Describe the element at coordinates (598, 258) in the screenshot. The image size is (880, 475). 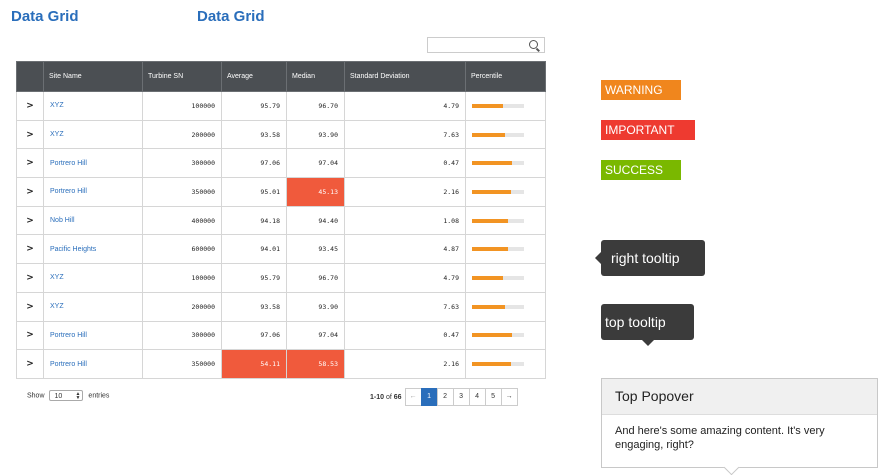
I see `tooltip-arrow-left` at that location.